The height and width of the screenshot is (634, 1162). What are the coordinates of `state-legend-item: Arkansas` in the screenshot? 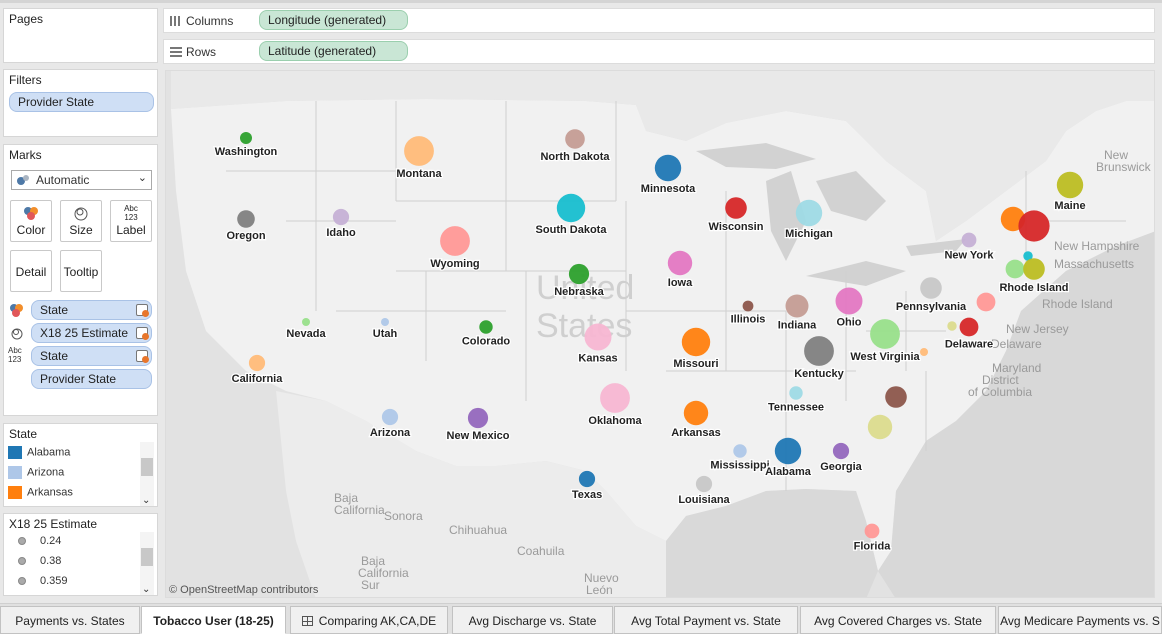 It's located at (40, 492).